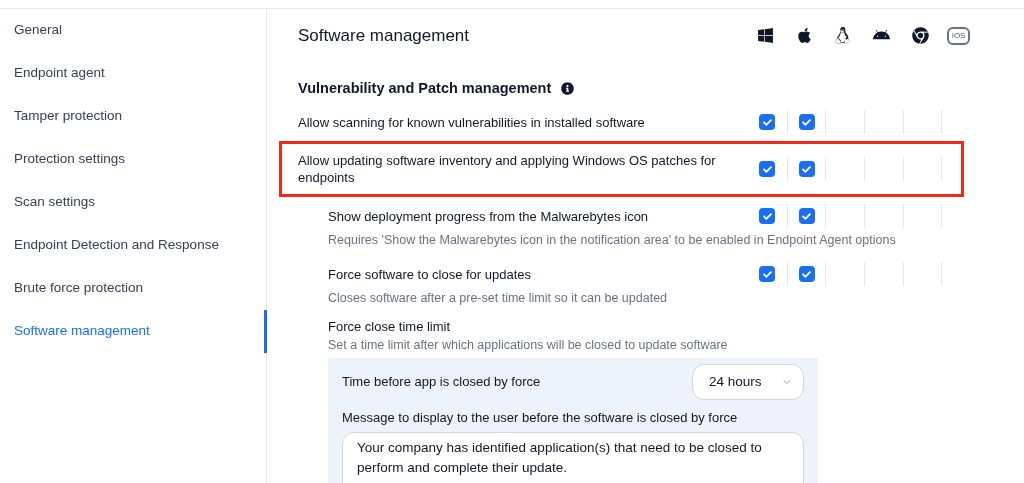 The image size is (1024, 483). What do you see at coordinates (133, 30) in the screenshot?
I see `sidebar-item: General` at bounding box center [133, 30].